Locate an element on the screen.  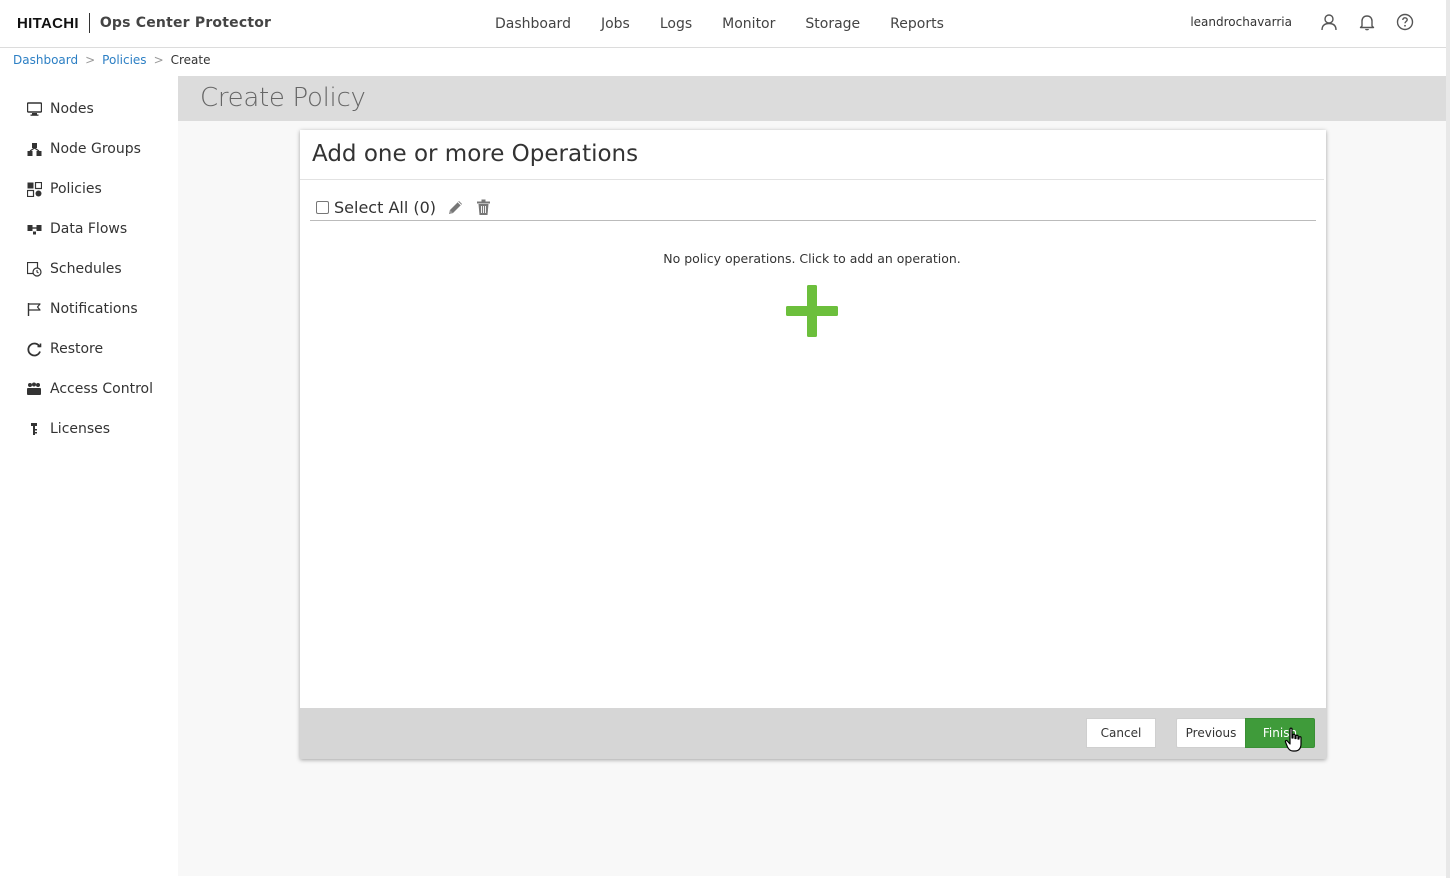
user-icon is located at coordinates (1329, 22).